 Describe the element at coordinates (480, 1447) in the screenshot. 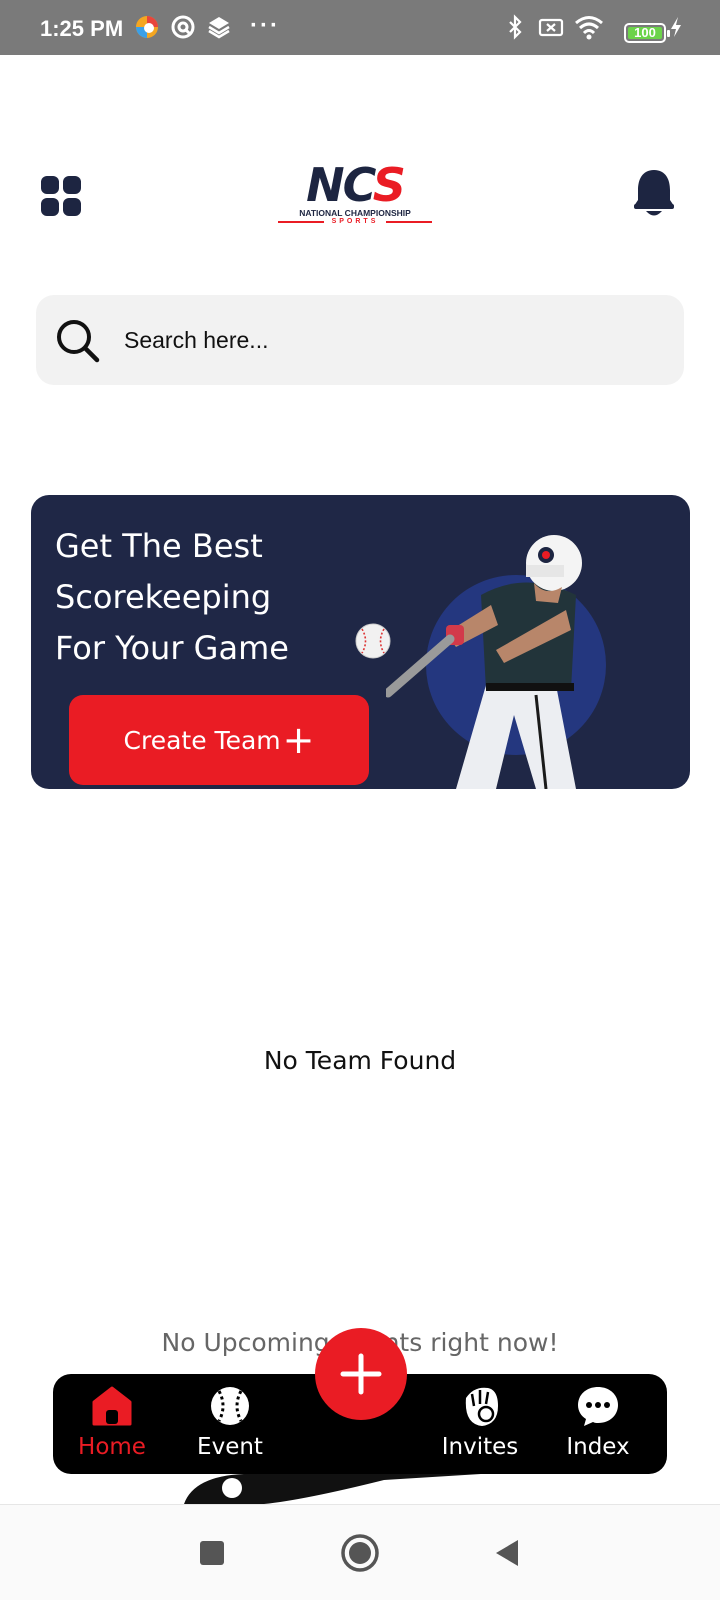

I see `nav-label-invites: Invites` at that location.